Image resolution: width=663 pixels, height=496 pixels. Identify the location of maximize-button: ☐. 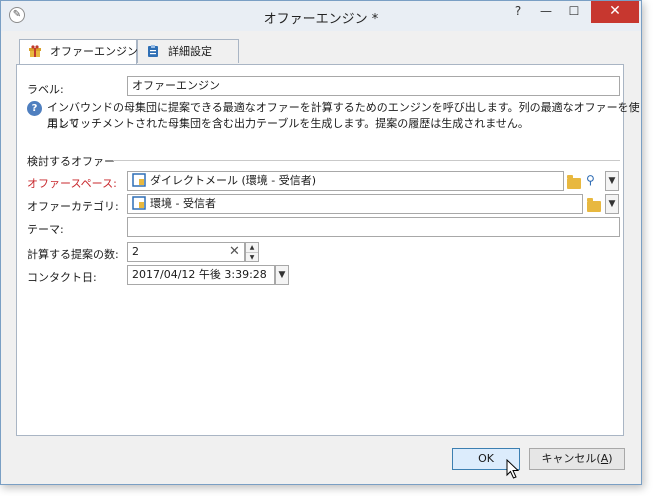
(574, 12).